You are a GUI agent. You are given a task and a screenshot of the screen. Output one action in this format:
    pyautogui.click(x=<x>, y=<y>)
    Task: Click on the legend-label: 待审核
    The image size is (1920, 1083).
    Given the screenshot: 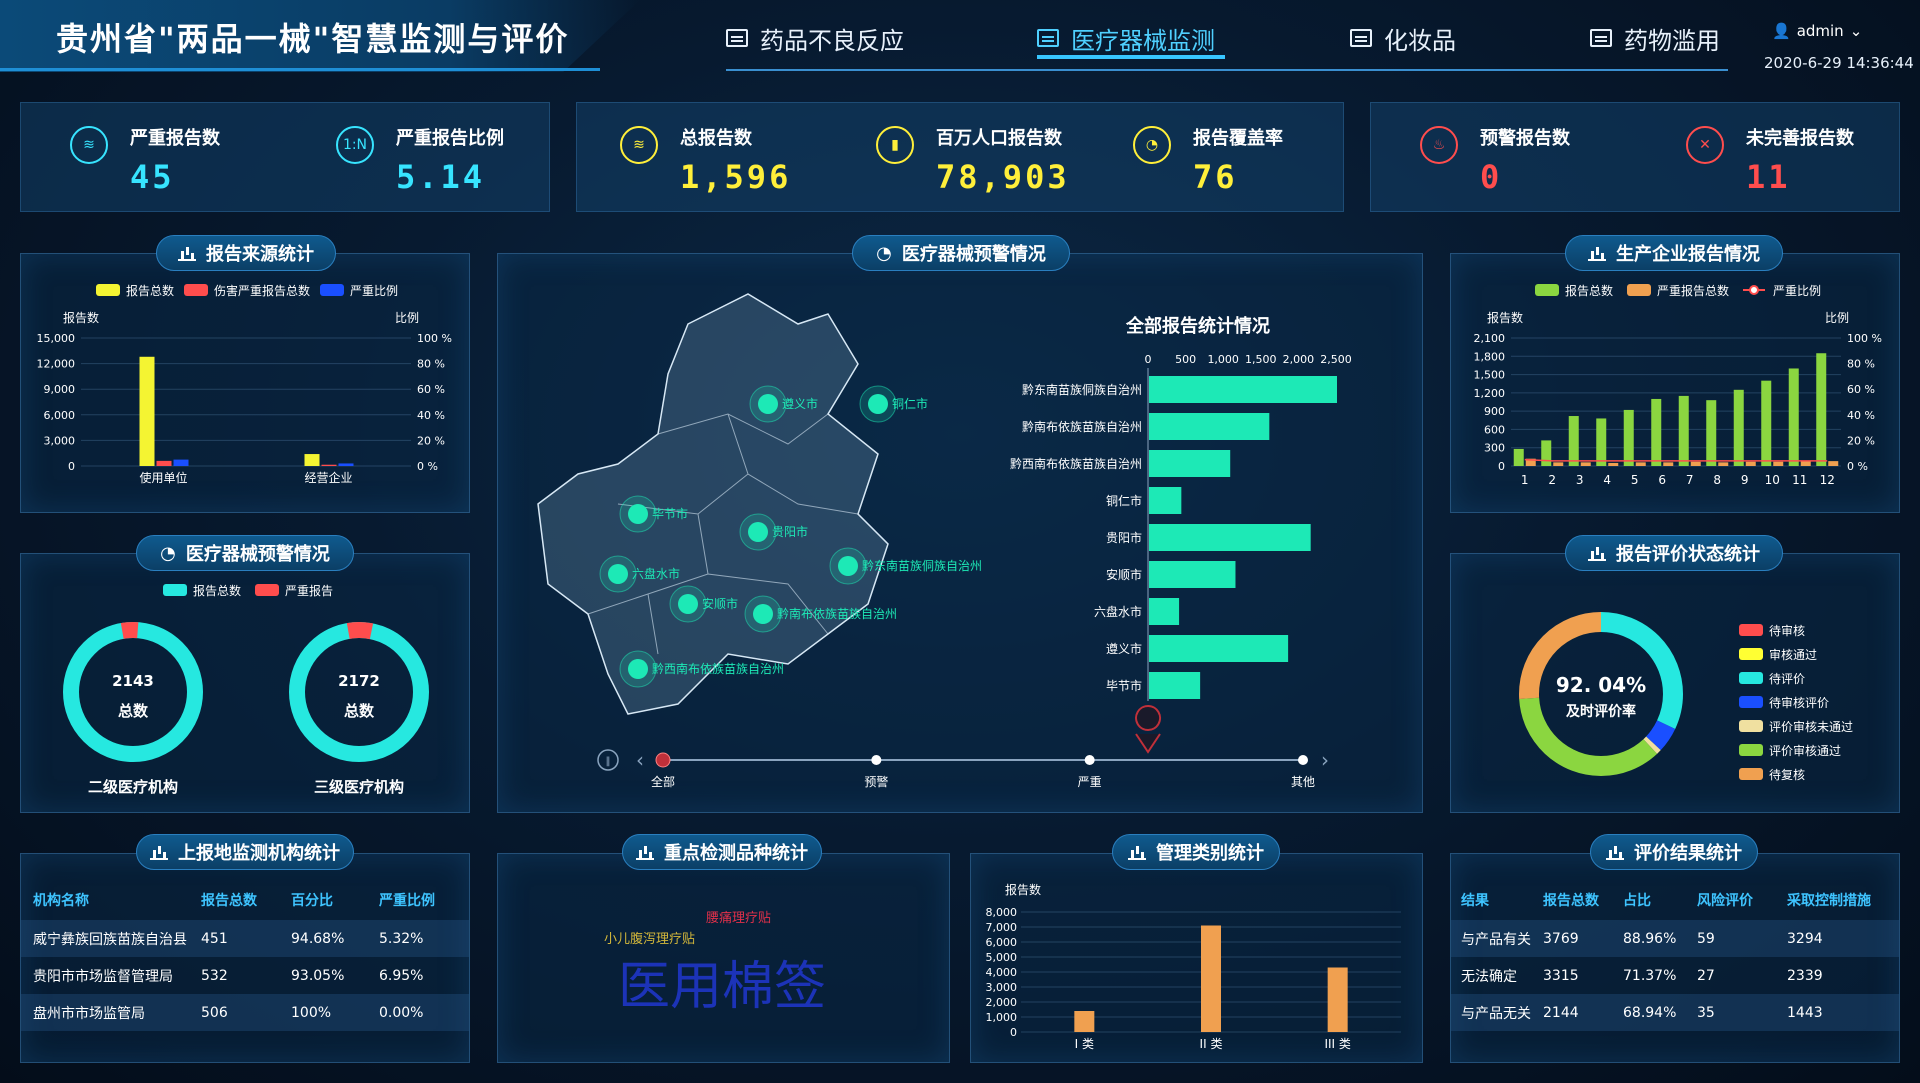 What is the action you would take?
    pyautogui.click(x=1787, y=630)
    